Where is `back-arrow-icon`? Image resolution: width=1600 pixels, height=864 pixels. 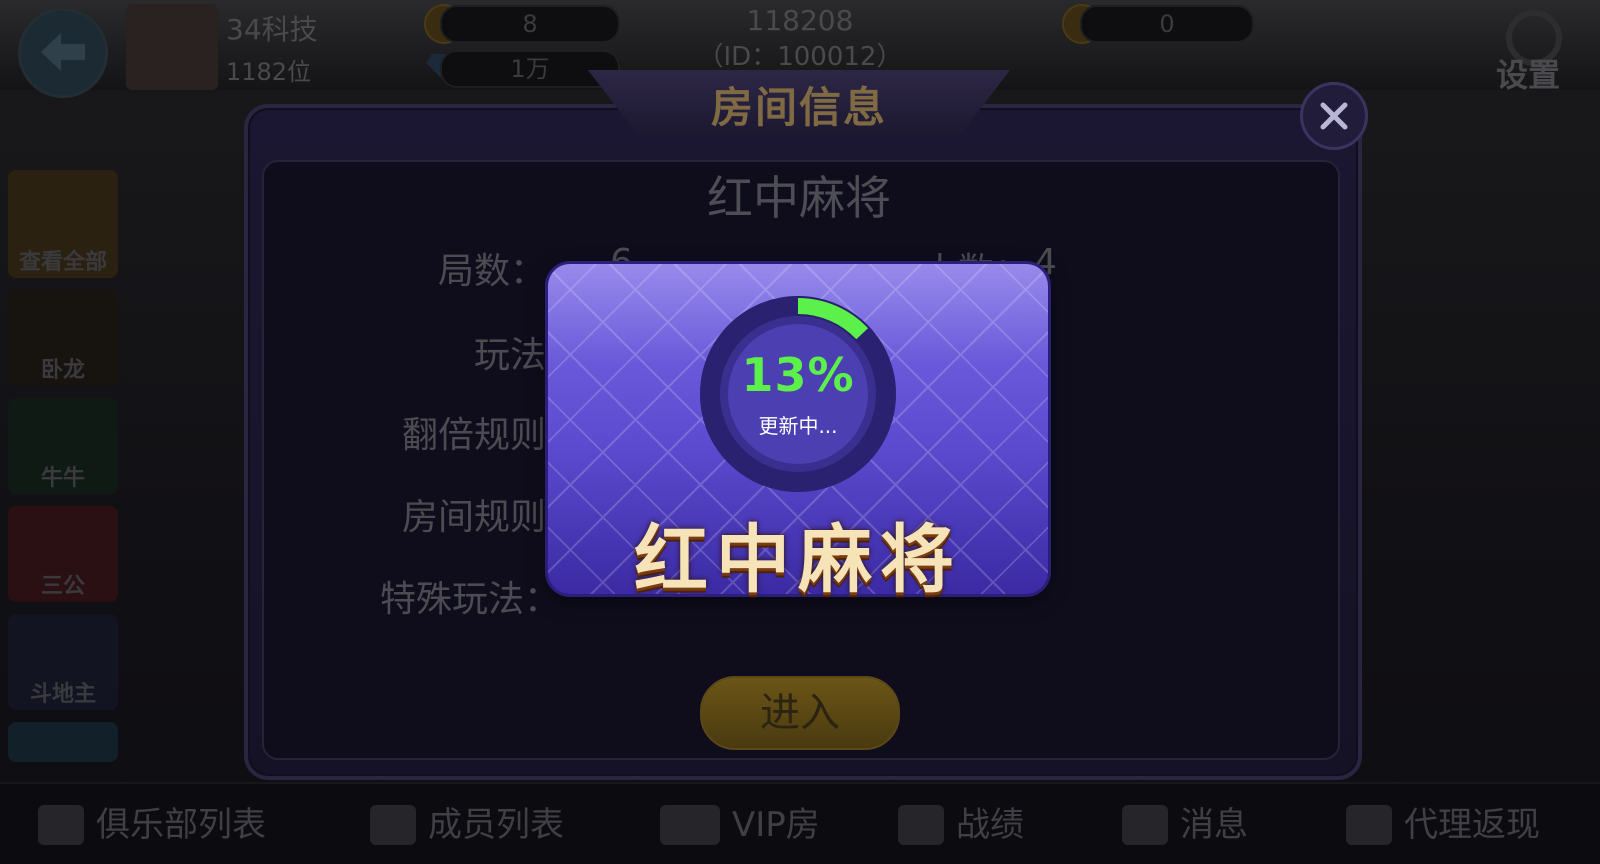
back-arrow-icon is located at coordinates (63, 52).